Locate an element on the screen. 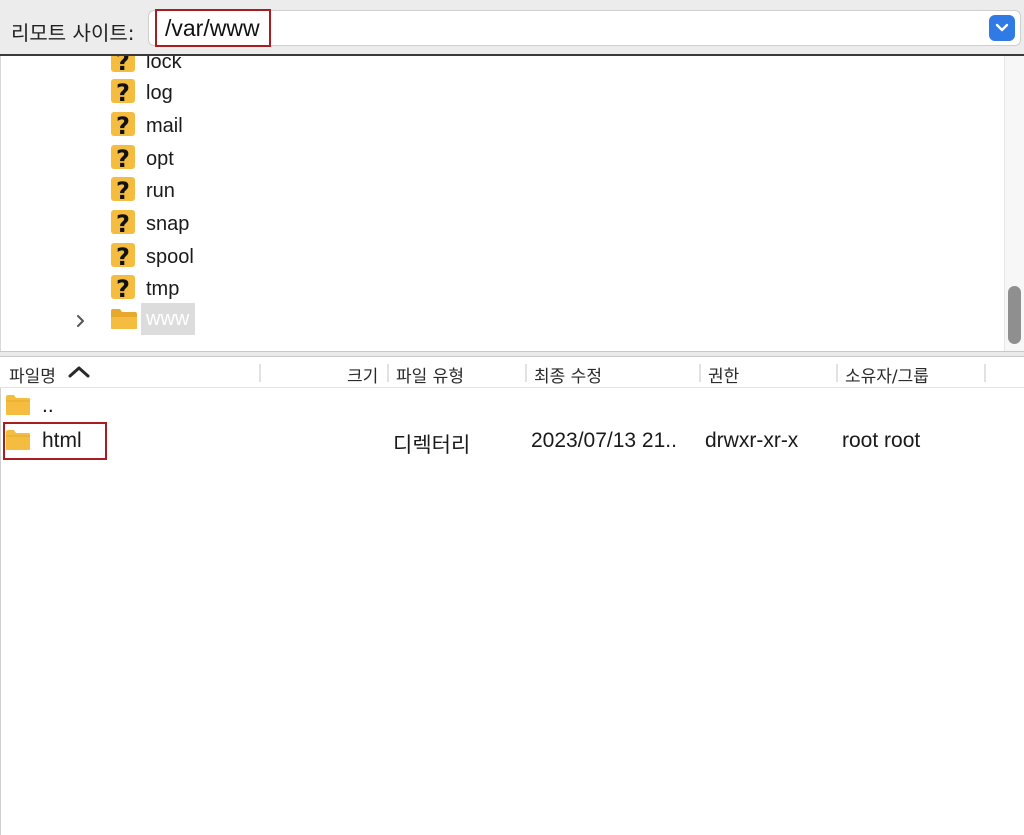  tree-item: ? mail is located at coordinates (496, 125).